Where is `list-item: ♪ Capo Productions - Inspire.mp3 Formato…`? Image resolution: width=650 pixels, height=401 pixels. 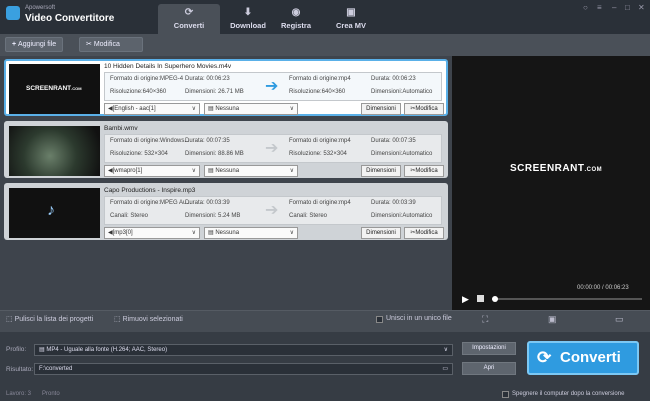
list-item: ♪ Capo Productions - Inspire.mp3 Formato… is located at coordinates (226, 211).